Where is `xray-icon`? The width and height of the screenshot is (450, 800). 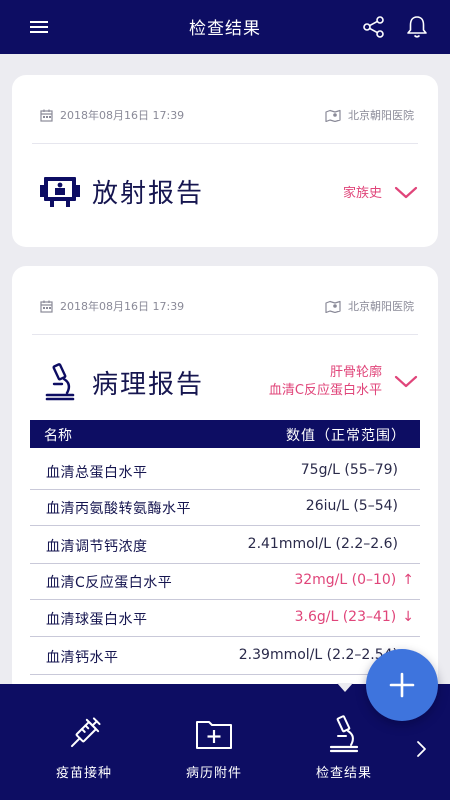
xray-icon is located at coordinates (60, 192).